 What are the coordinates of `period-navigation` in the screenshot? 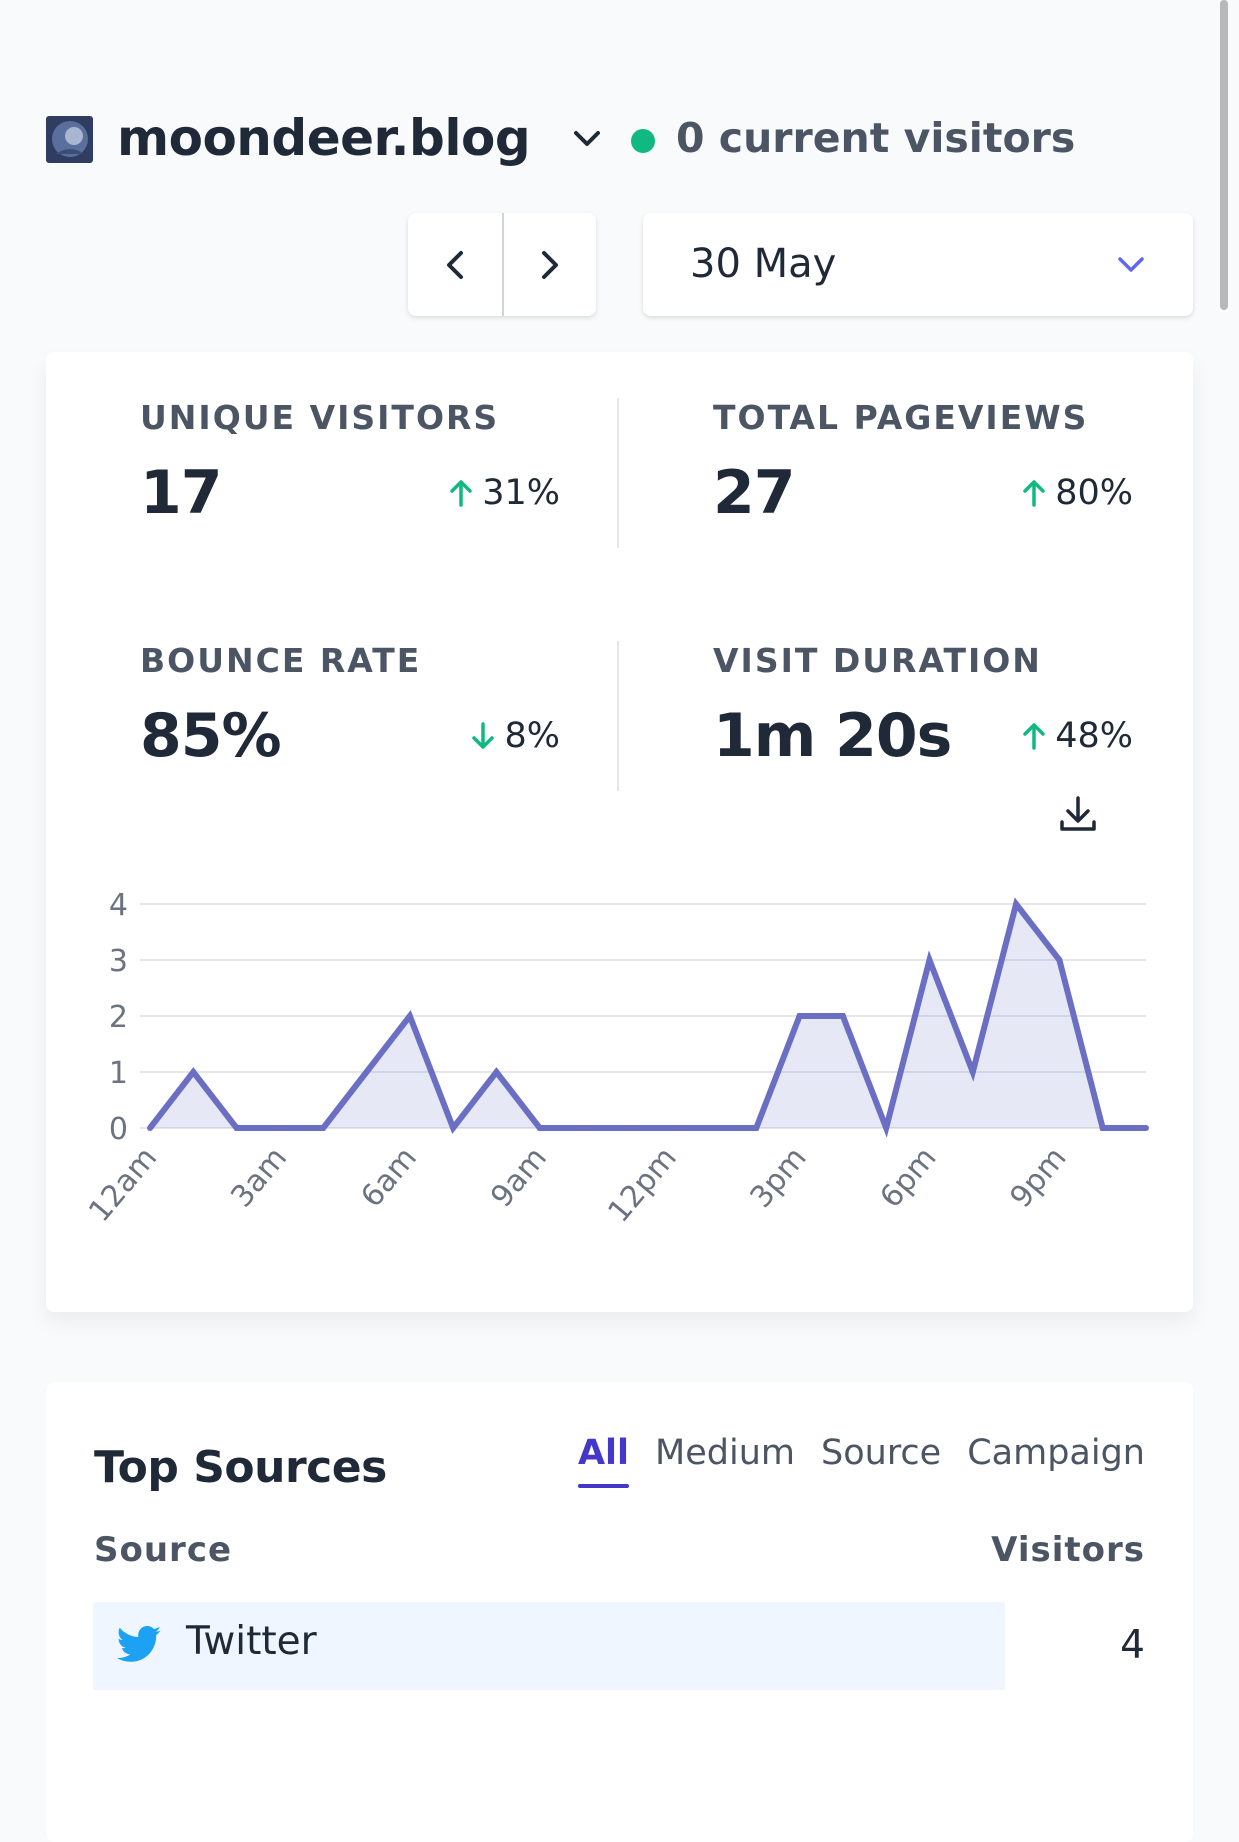 It's located at (502, 264).